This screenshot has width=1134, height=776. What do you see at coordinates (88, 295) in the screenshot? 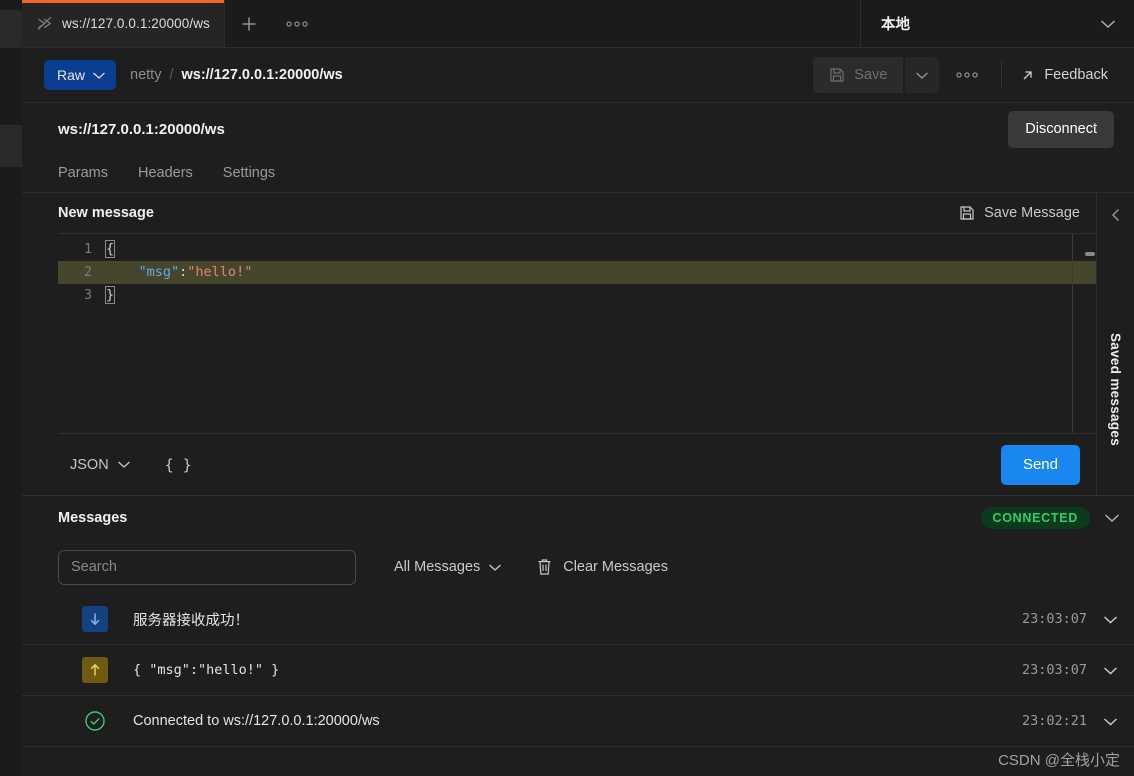
I see `line-number: 3` at bounding box center [88, 295].